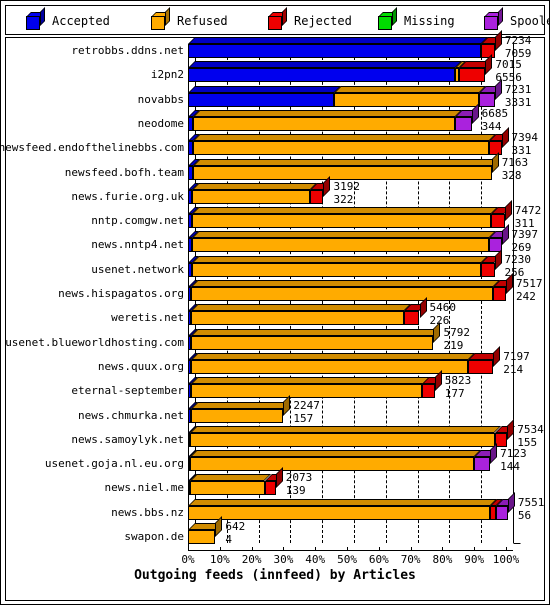 The width and height of the screenshot is (550, 605). Describe the element at coordinates (515, 162) in the screenshot. I see `bar-value-primary: 7163` at that location.